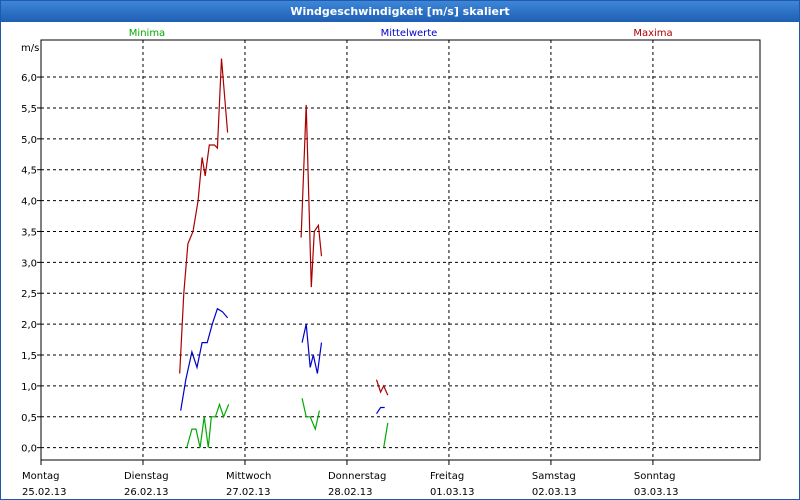 Image resolution: width=800 pixels, height=500 pixels. Describe the element at coordinates (357, 476) in the screenshot. I see `x-tick-day-label: Donnerstag` at that location.